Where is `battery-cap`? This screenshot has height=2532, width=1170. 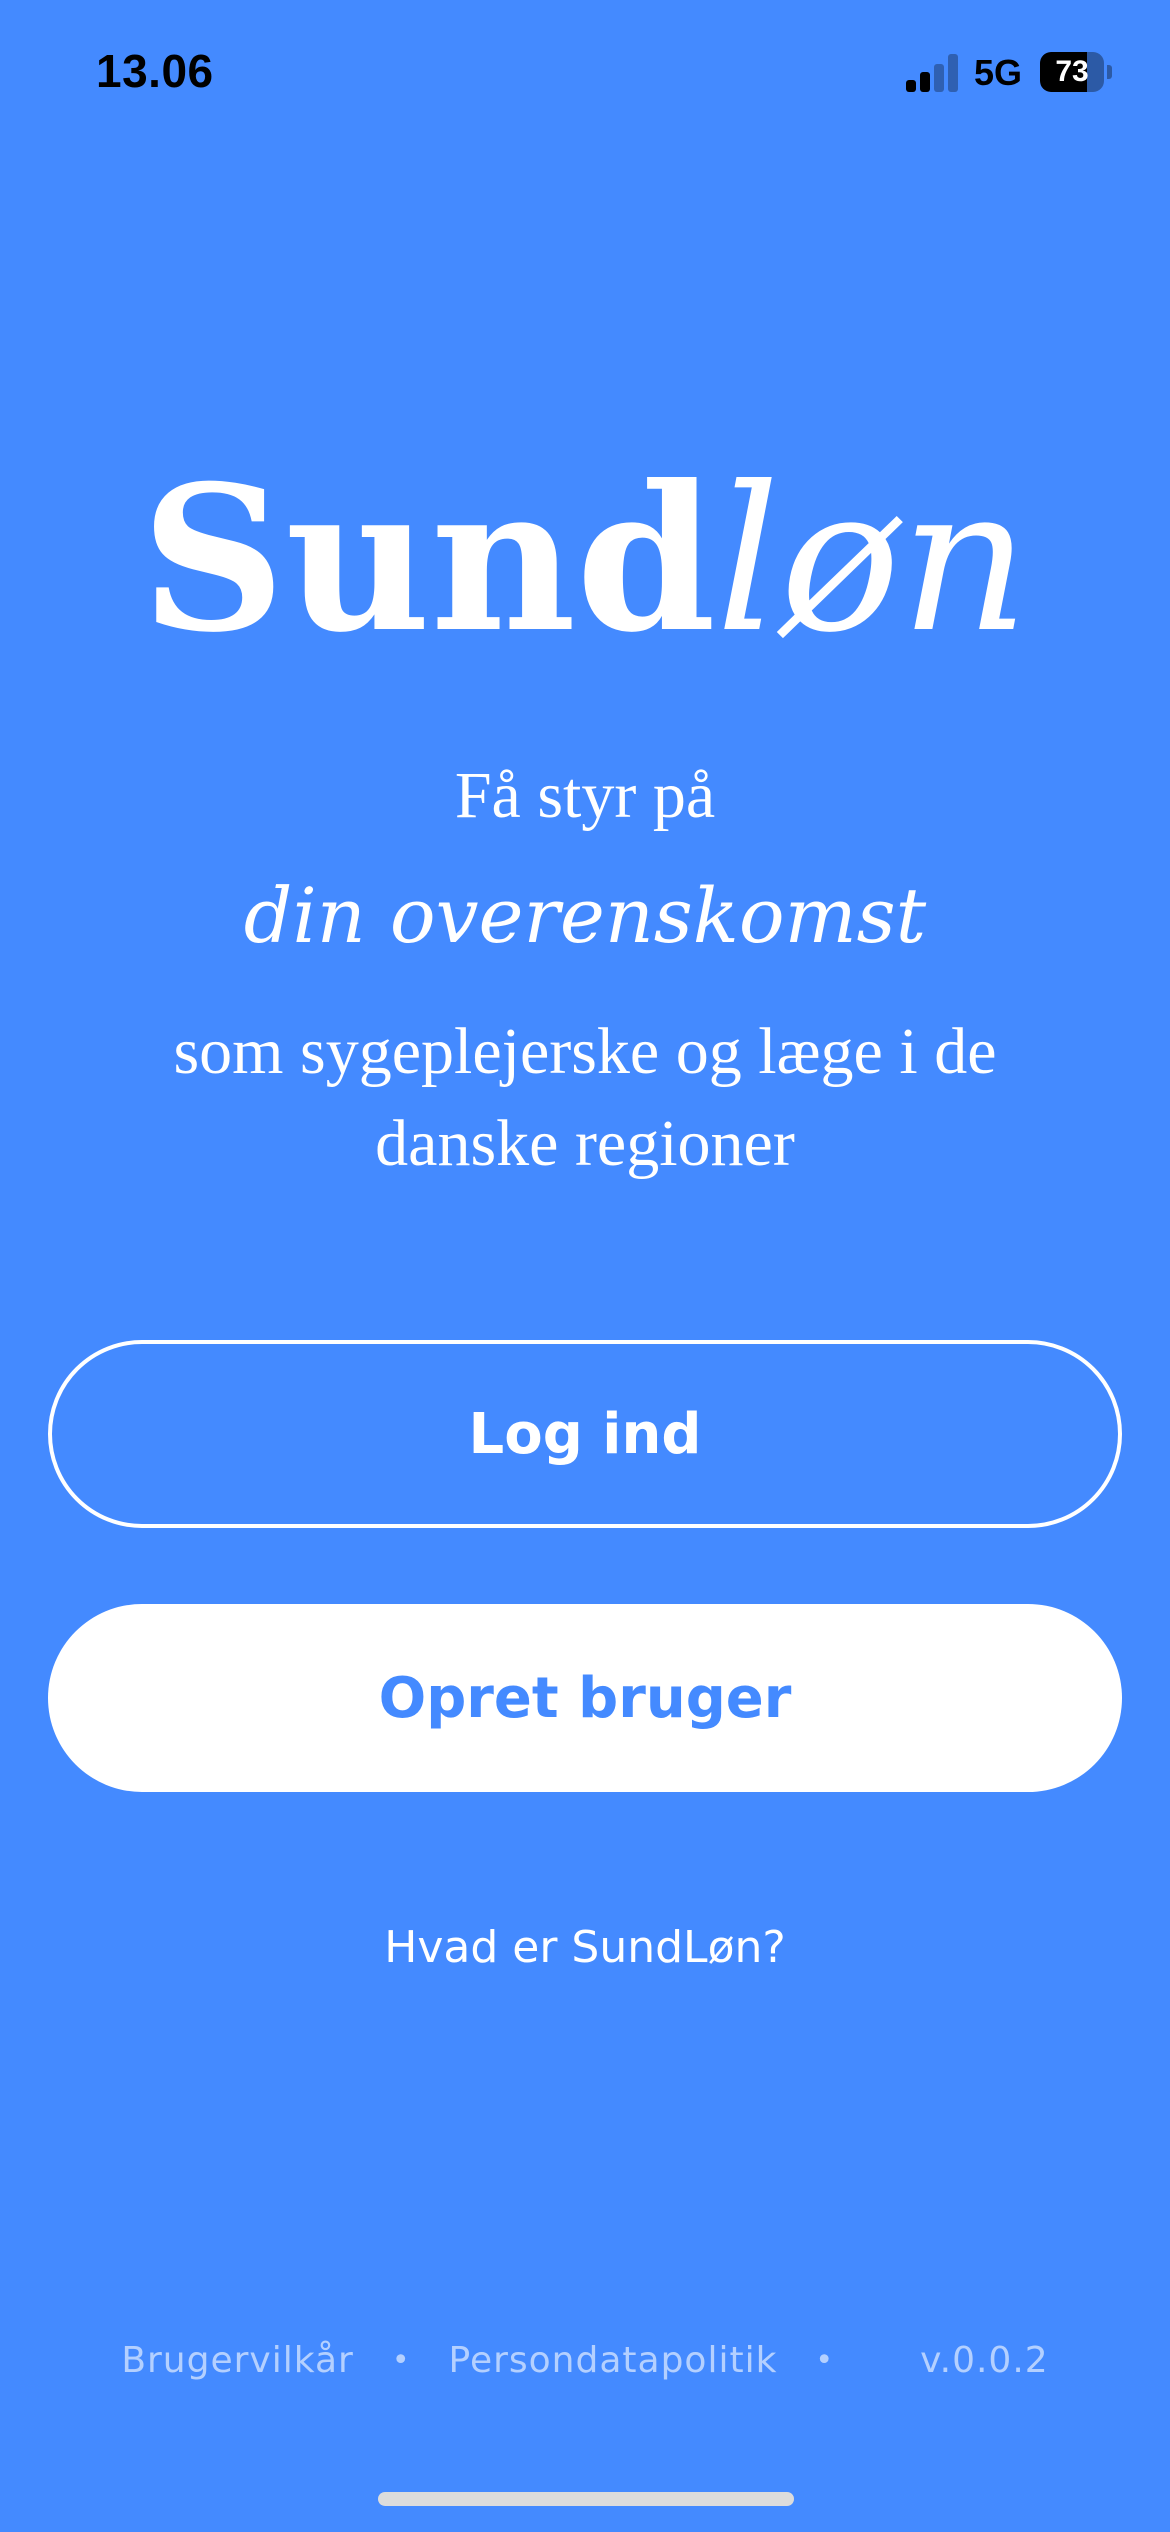
battery-cap is located at coordinates (1109, 72).